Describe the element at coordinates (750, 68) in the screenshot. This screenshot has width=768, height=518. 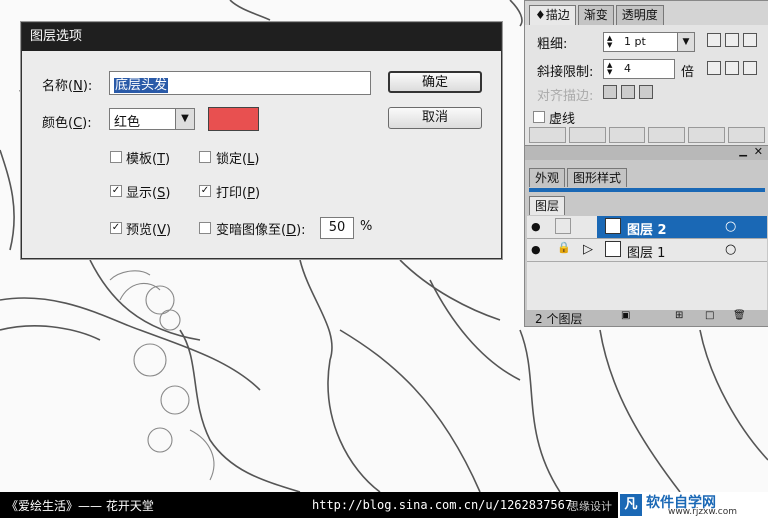
I see `bevel-join-icon` at that location.